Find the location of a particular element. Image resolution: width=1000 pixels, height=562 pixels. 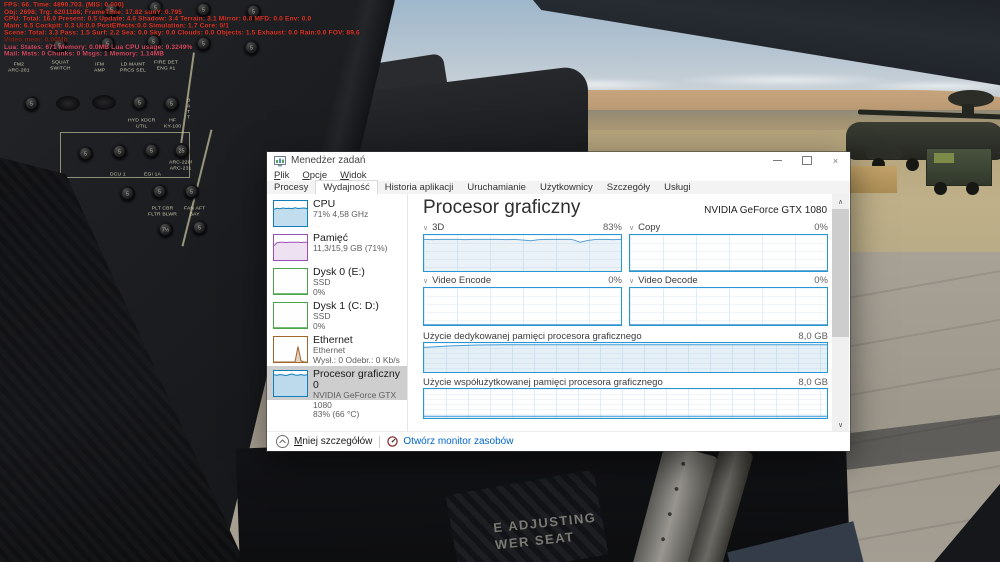

sidebar-item-title: Procesor graficzny 0 is located at coordinates (356, 379).